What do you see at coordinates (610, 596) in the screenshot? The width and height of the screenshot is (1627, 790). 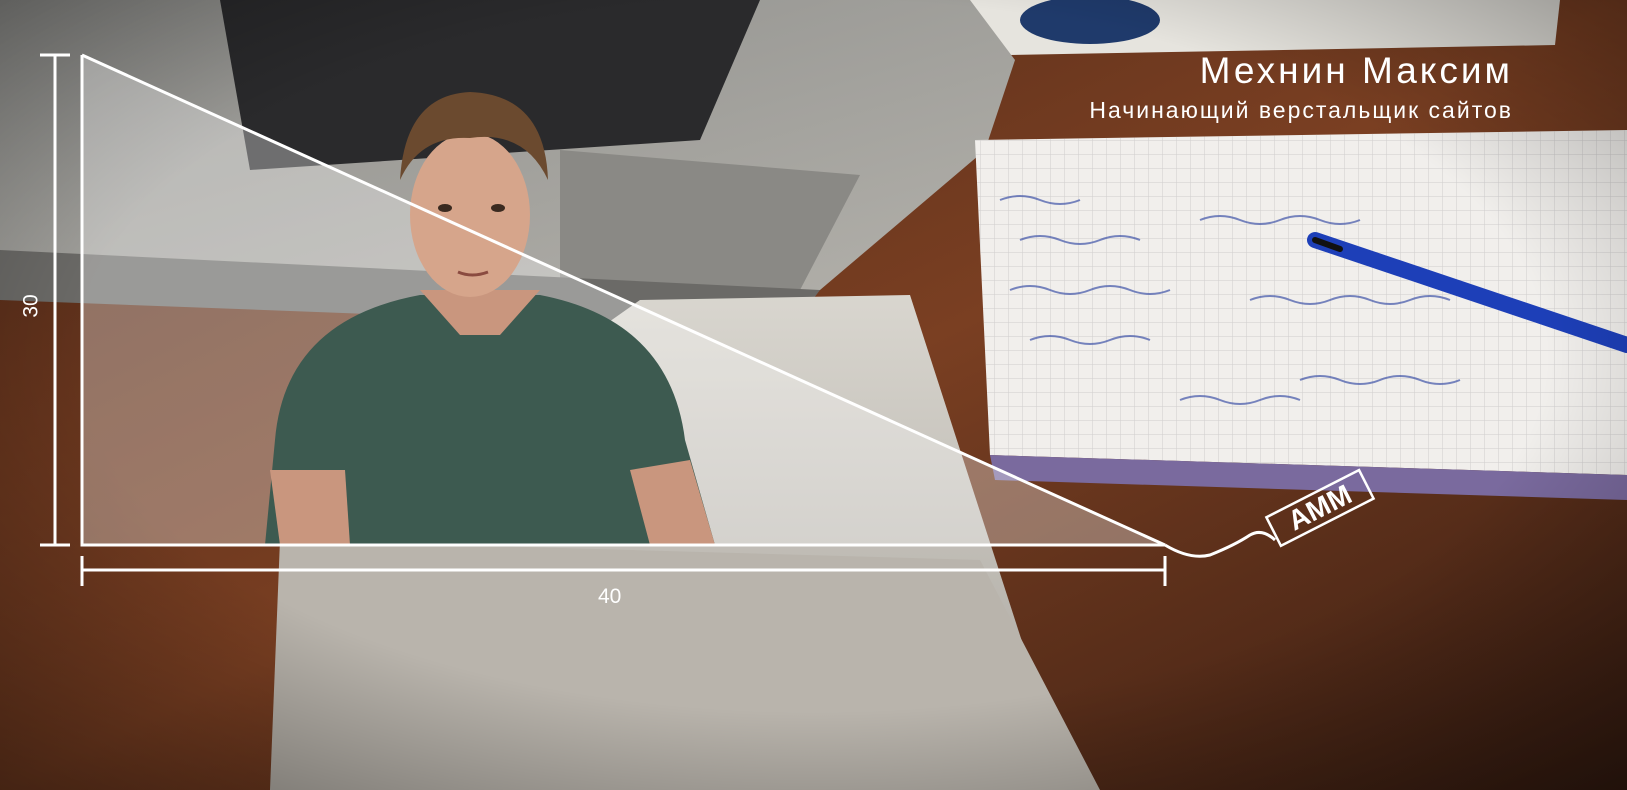 I see `width-dimension-label: 40` at bounding box center [610, 596].